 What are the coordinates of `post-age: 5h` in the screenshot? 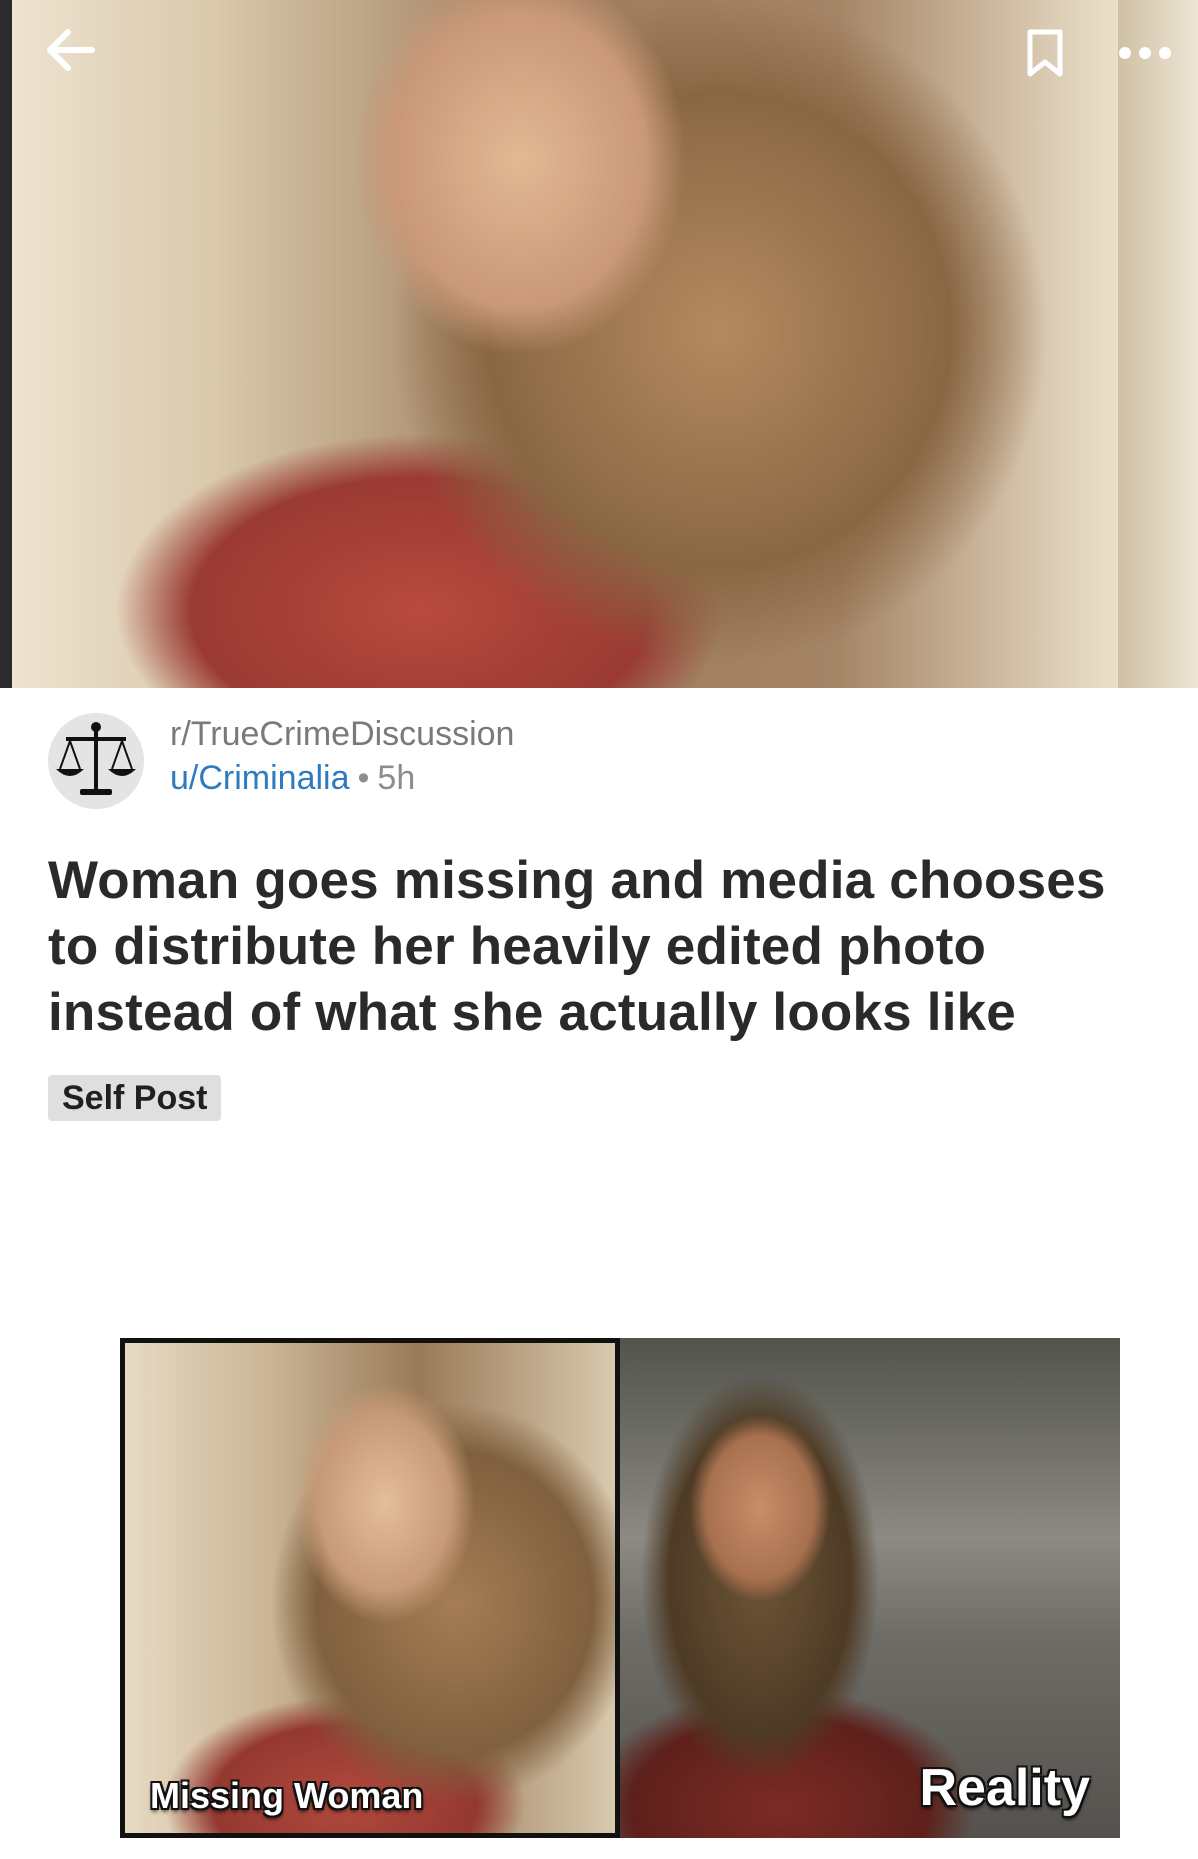 It's located at (396, 778).